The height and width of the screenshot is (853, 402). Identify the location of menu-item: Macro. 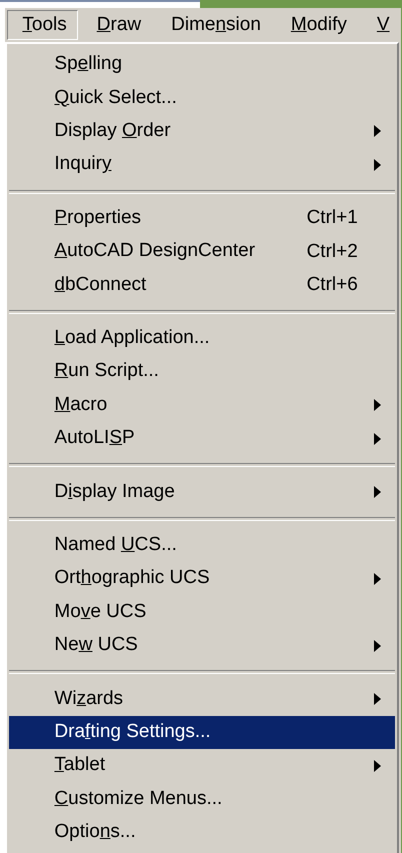
(202, 405).